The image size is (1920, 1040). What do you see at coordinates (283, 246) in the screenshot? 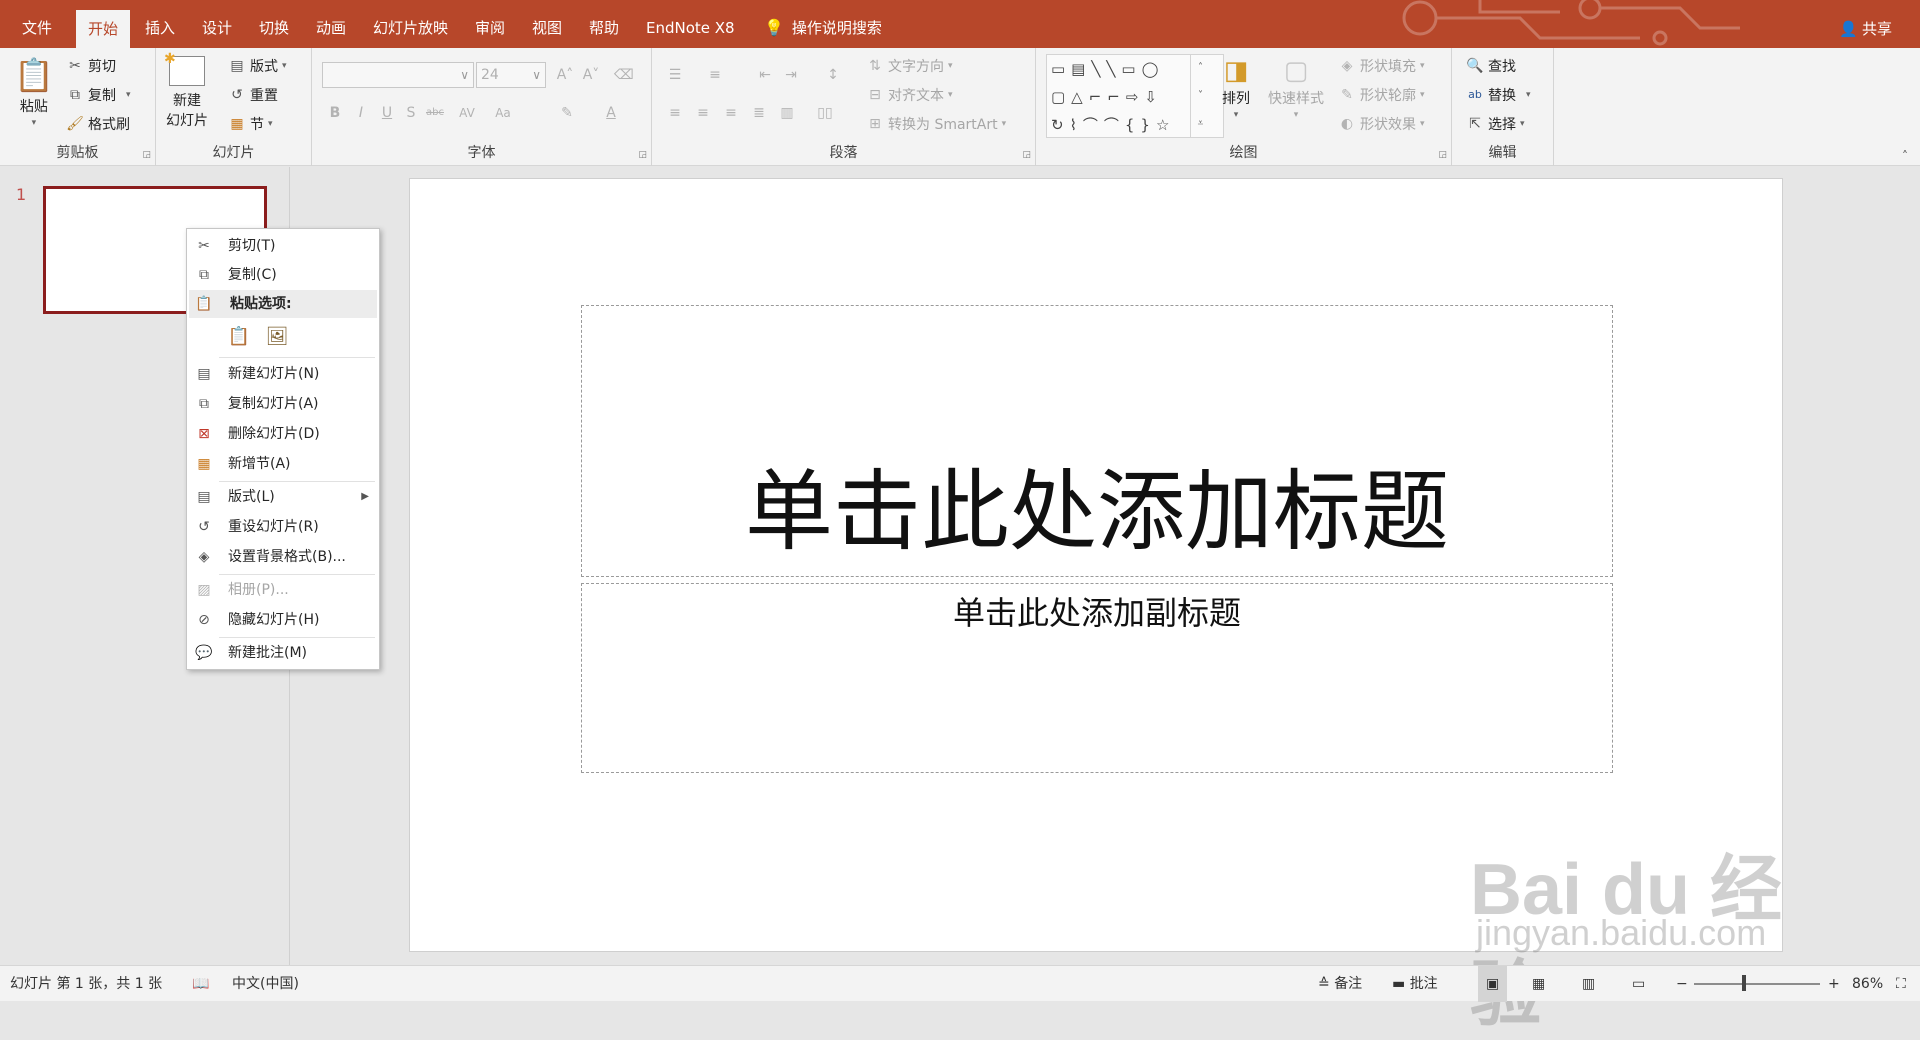
I see `menu-item-cut: ✂ 剪切(T)` at bounding box center [283, 246].